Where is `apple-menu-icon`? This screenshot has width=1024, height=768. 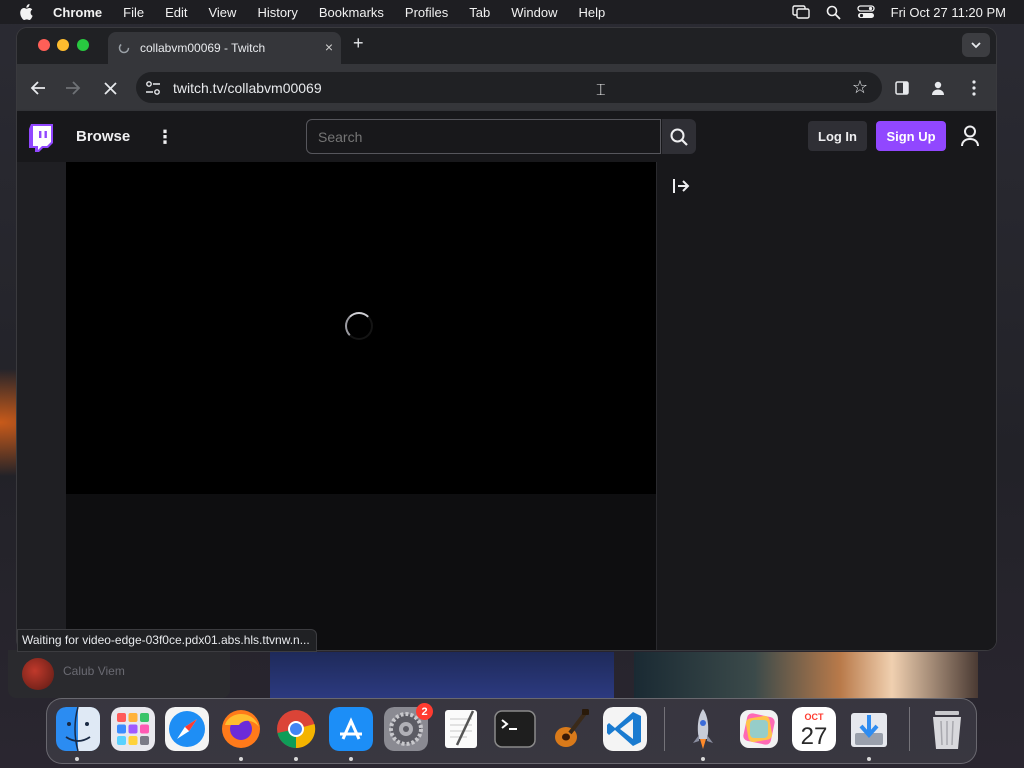
apple-menu-icon is located at coordinates (26, 12).